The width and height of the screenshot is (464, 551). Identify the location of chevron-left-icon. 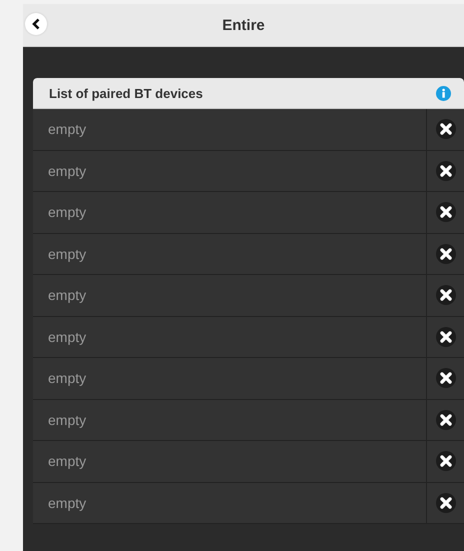
(36, 24).